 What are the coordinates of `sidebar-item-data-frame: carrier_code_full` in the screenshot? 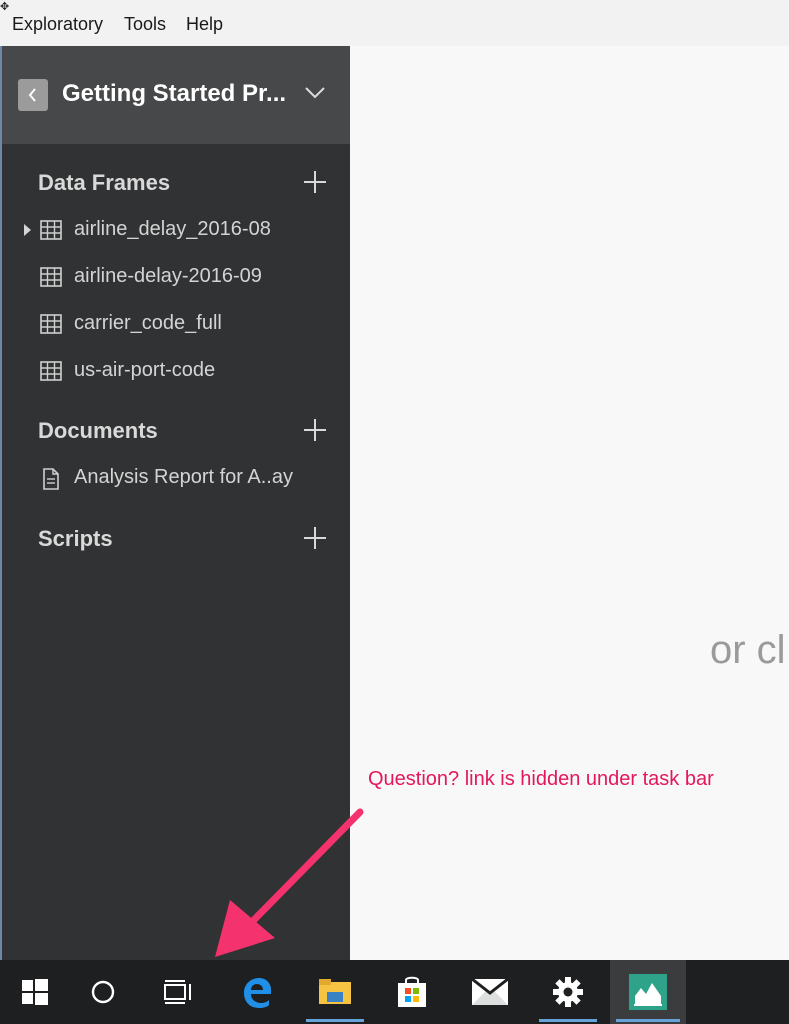 It's located at (176, 324).